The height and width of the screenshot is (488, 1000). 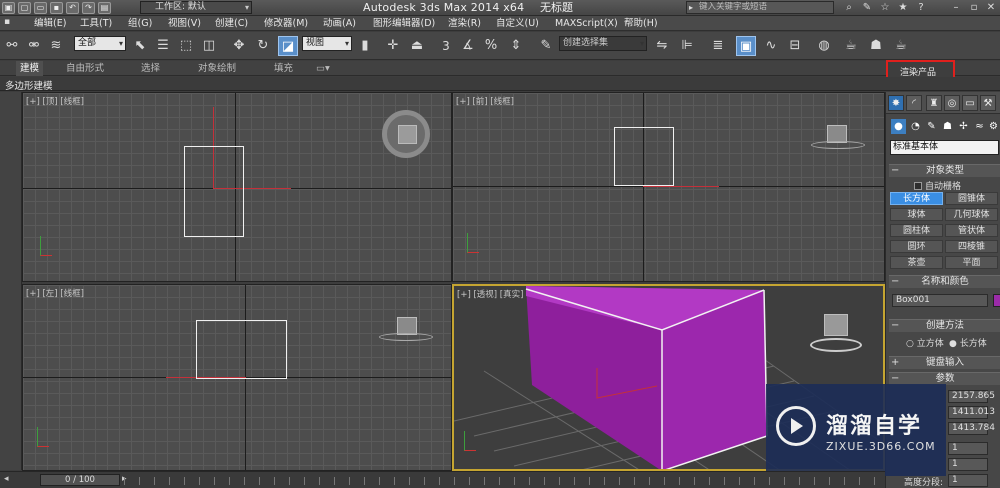 What do you see at coordinates (283, 68) in the screenshot?
I see `tab-populate: 填充` at bounding box center [283, 68].